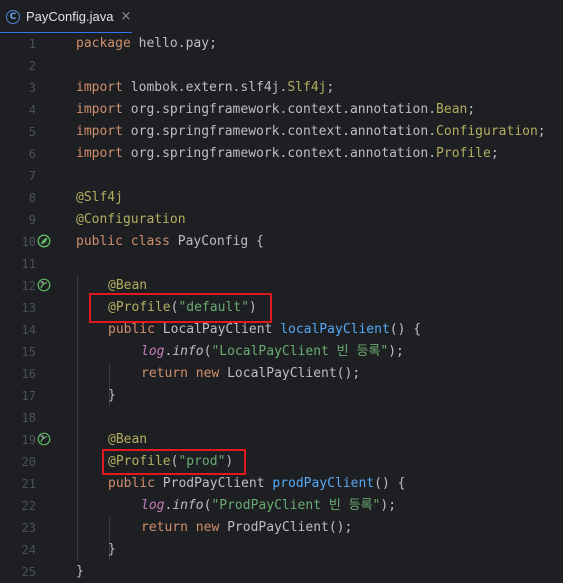  I want to click on highlight-profile-prod, so click(174, 462).